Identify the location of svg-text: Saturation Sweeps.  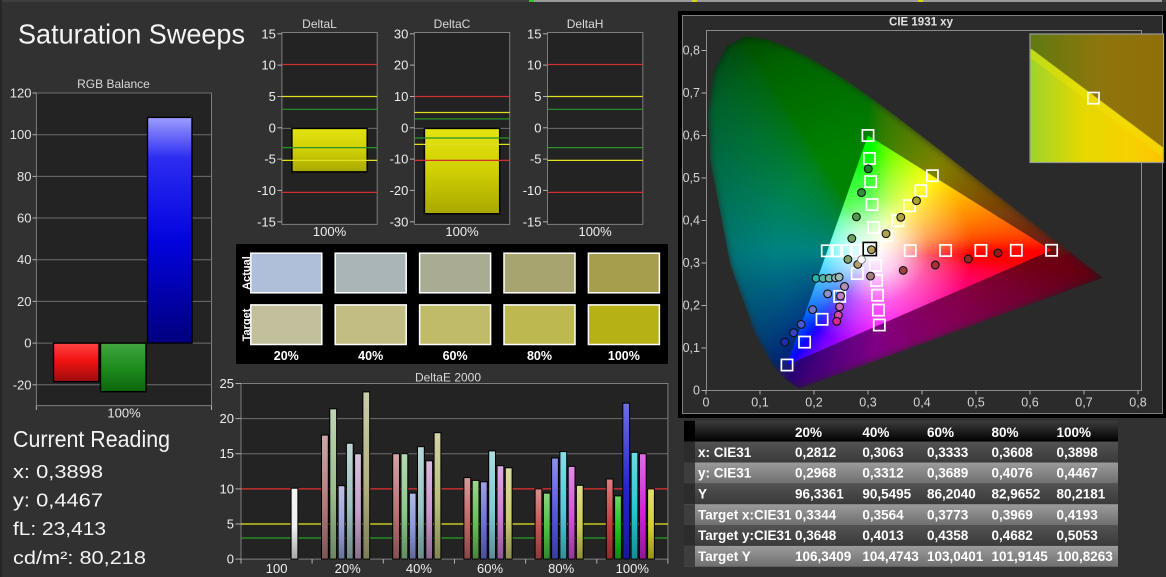
(131, 34).